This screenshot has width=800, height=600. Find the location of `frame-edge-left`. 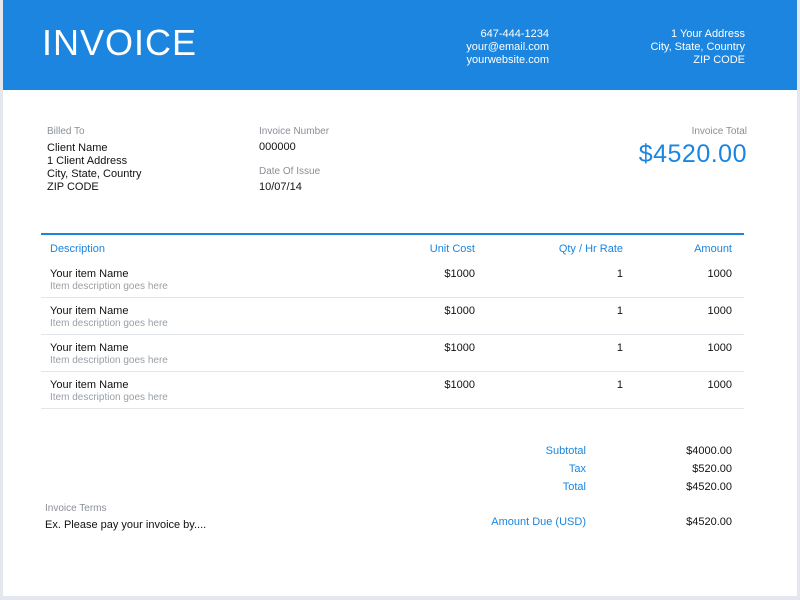

frame-edge-left is located at coordinates (1, 300).